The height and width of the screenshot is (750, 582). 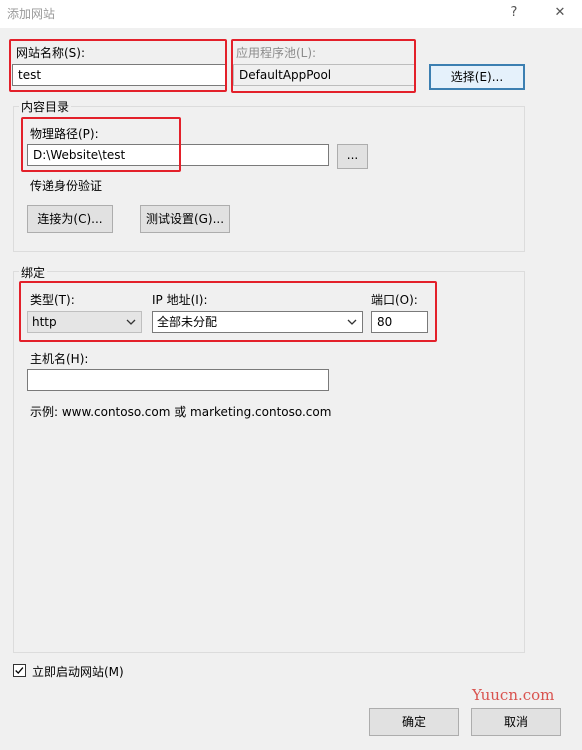 I want to click on checkmark-icon, so click(x=19, y=670).